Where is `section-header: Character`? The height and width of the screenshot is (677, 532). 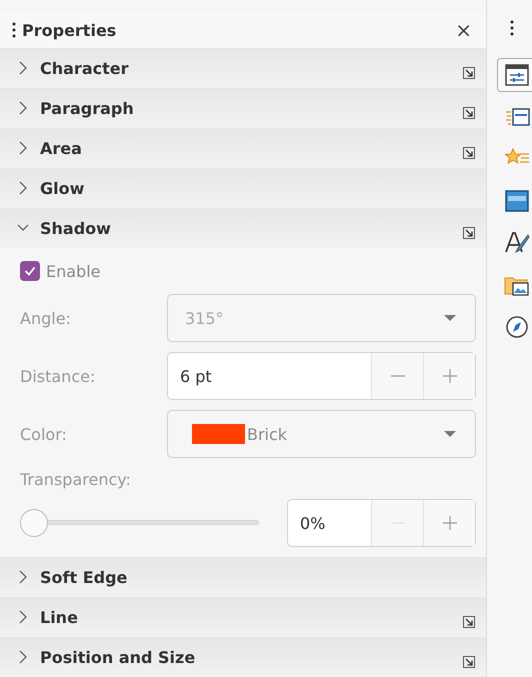 section-header: Character is located at coordinates (243, 68).